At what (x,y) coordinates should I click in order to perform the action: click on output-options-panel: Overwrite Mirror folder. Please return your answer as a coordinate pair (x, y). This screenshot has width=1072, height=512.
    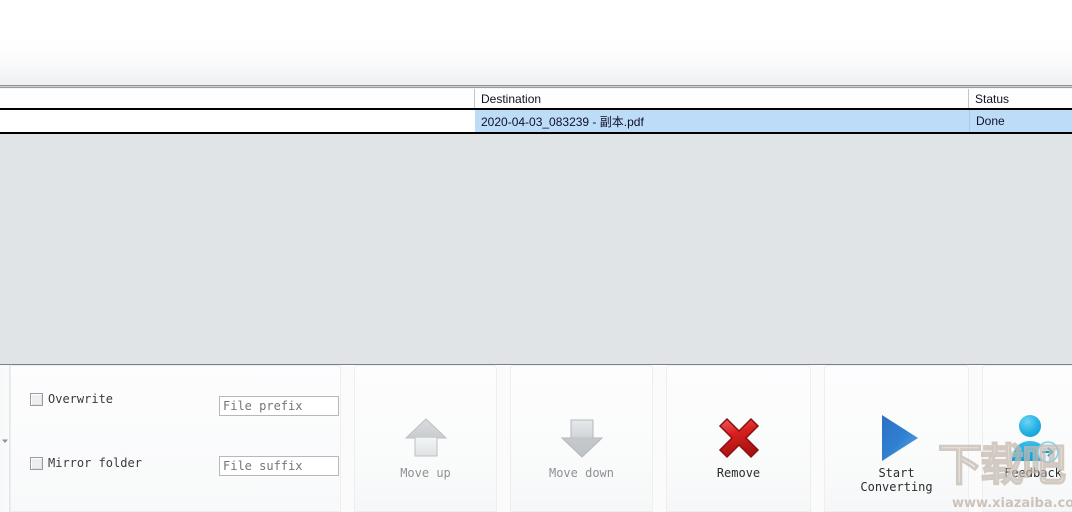
    Looking at the image, I should click on (175, 438).